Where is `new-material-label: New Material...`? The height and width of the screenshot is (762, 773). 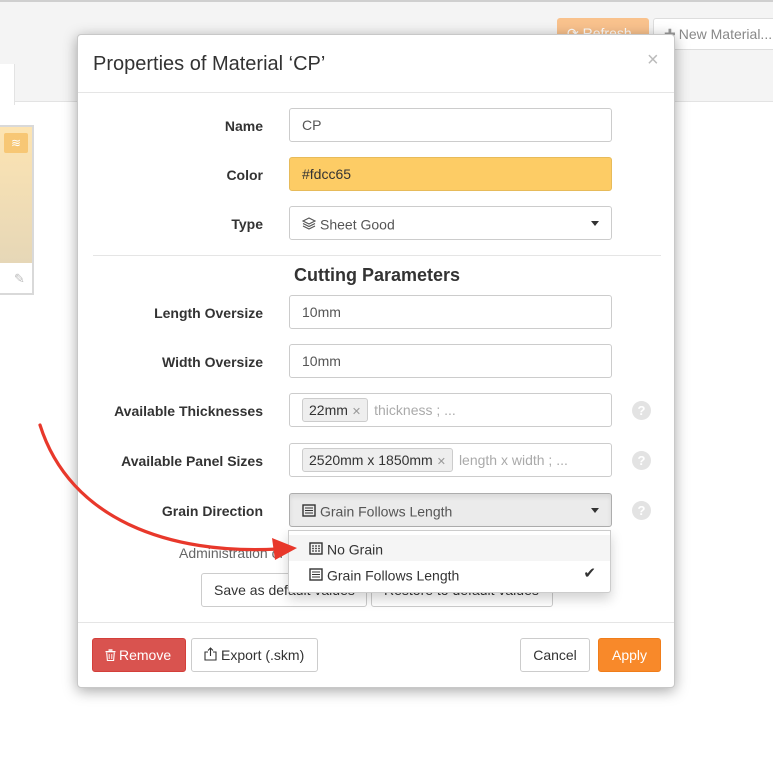 new-material-label: New Material... is located at coordinates (725, 34).